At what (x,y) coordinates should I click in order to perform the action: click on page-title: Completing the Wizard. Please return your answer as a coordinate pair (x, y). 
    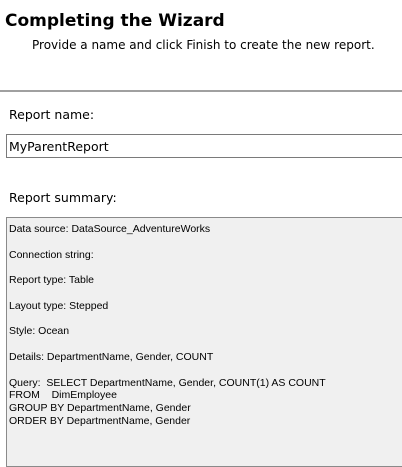
    Looking at the image, I should click on (115, 21).